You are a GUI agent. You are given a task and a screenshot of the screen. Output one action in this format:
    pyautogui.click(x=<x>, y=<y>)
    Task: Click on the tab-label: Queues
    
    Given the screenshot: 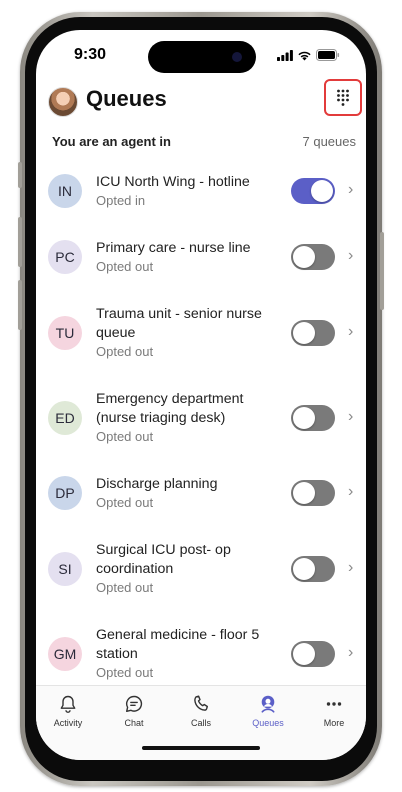 What is the action you would take?
    pyautogui.click(x=268, y=723)
    